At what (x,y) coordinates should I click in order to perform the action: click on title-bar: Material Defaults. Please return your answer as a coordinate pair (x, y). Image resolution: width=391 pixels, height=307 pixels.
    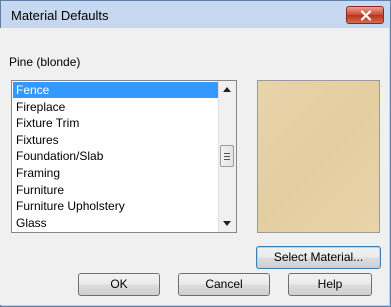
    Looking at the image, I should click on (195, 15).